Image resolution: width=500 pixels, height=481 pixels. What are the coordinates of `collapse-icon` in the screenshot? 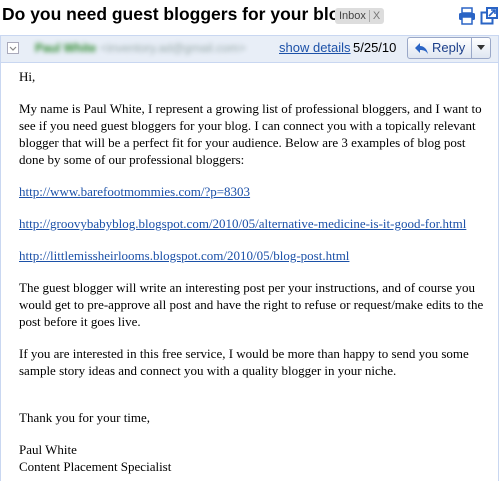 It's located at (13, 48).